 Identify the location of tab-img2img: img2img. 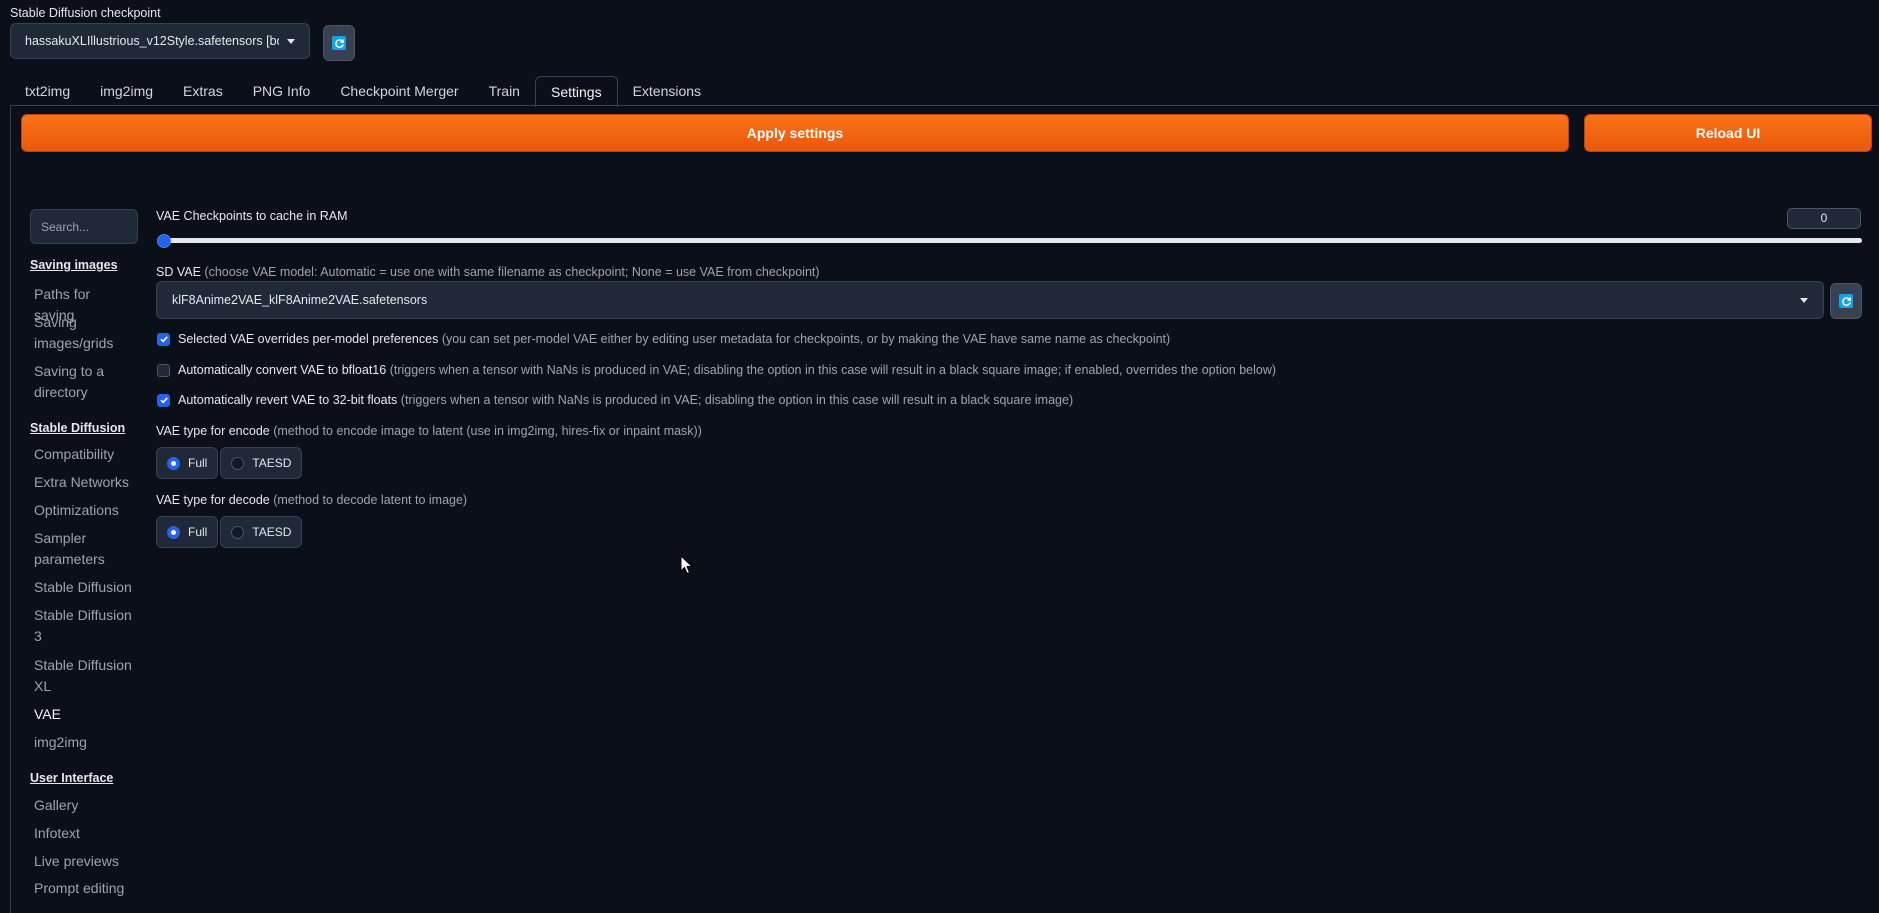
(126, 91).